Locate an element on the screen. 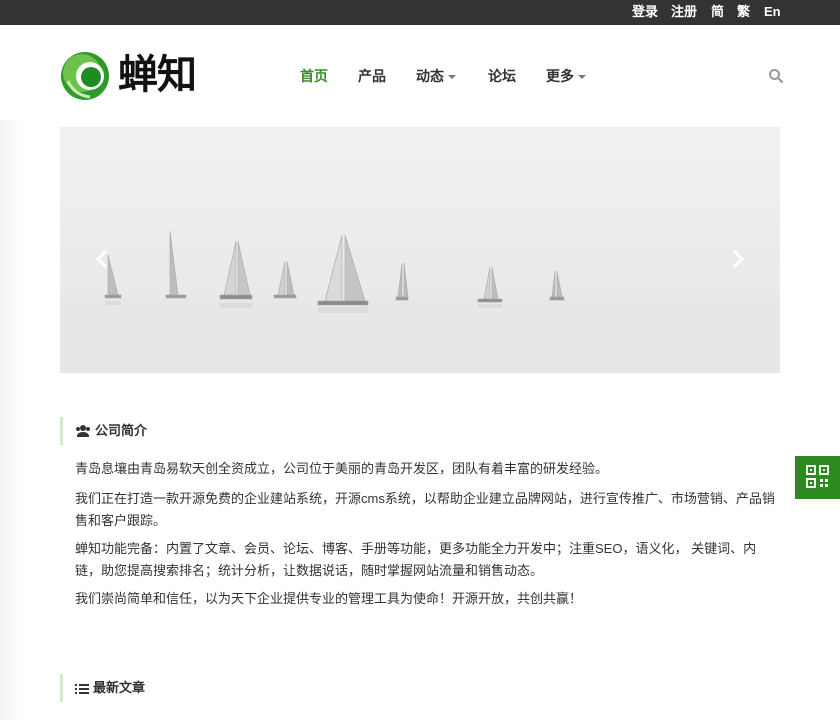  nav-forum: 论坛 is located at coordinates (502, 76).